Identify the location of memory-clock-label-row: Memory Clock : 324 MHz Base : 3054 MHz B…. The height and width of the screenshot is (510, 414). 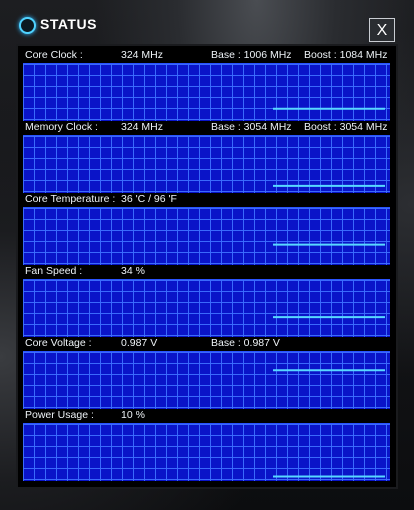
(206, 127).